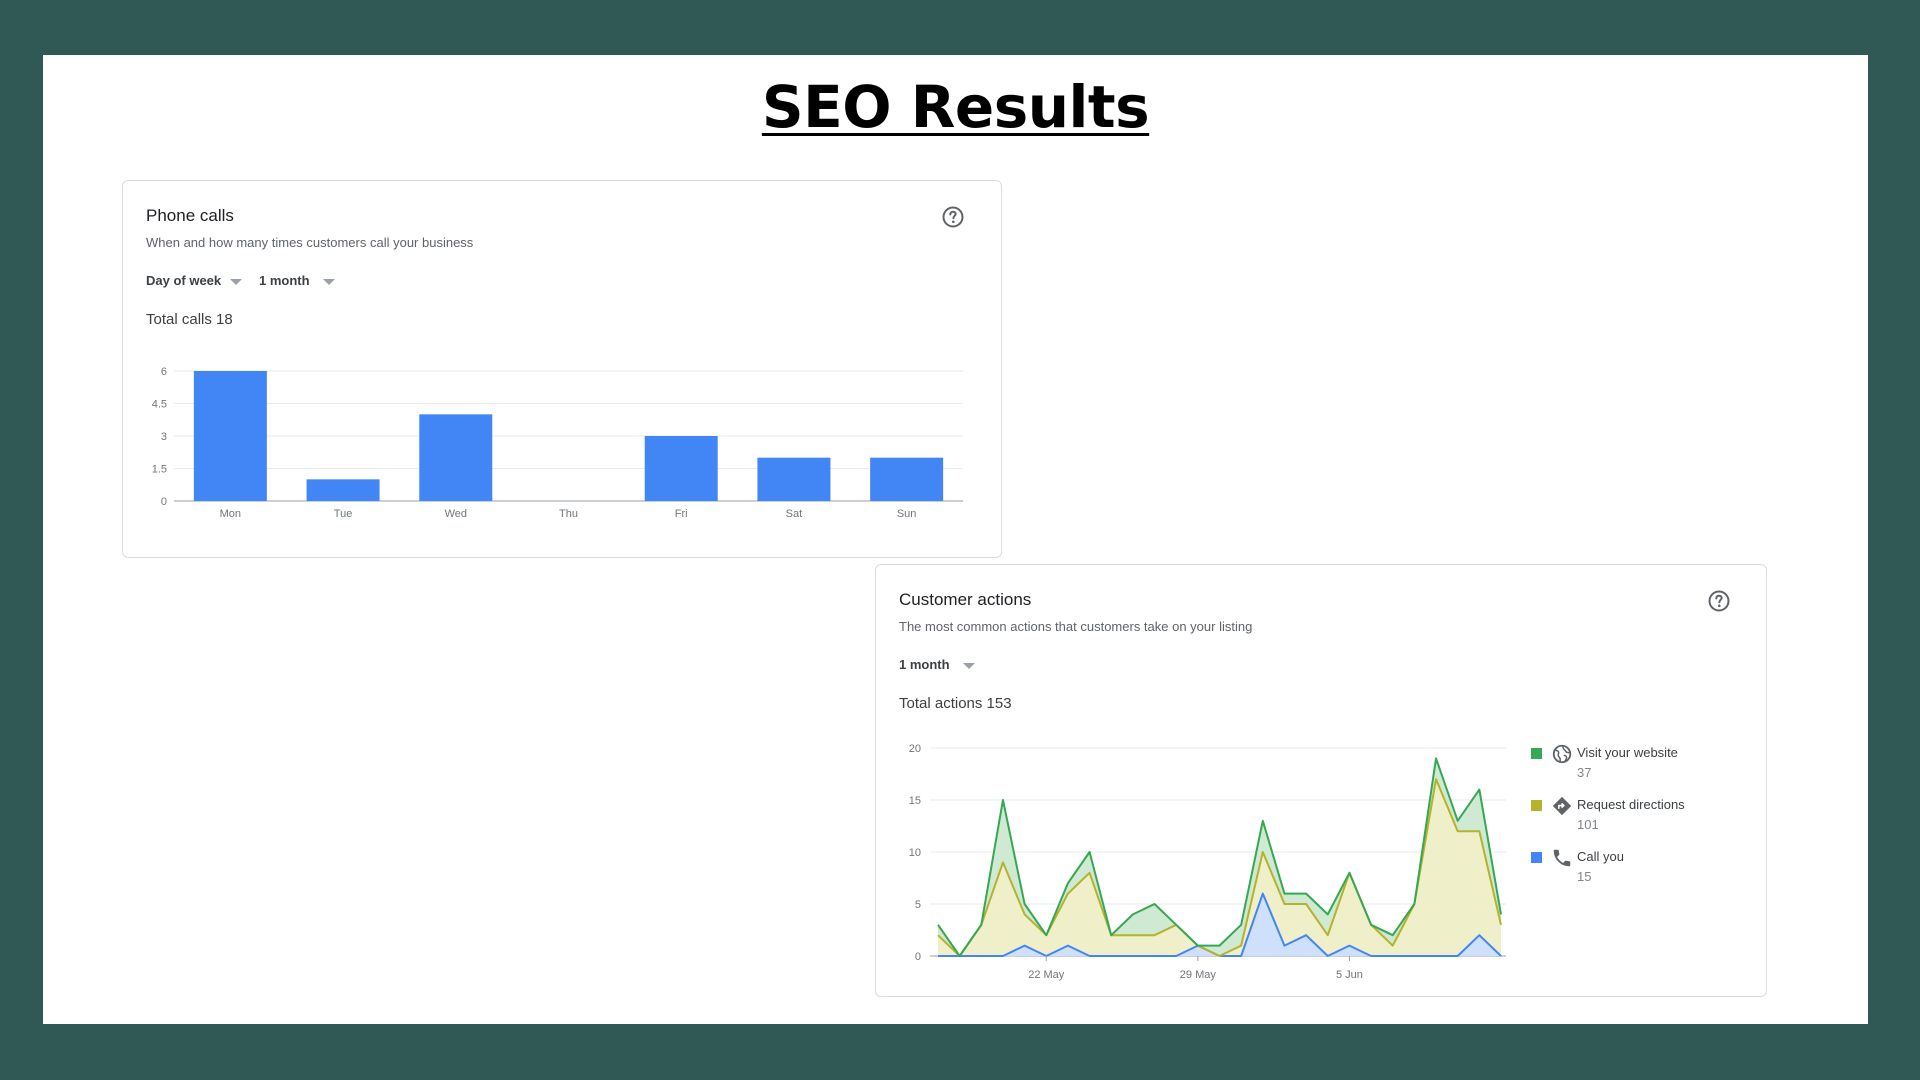 Image resolution: width=1920 pixels, height=1080 pixels. Describe the element at coordinates (1584, 876) in the screenshot. I see `legend-value: 15` at that location.